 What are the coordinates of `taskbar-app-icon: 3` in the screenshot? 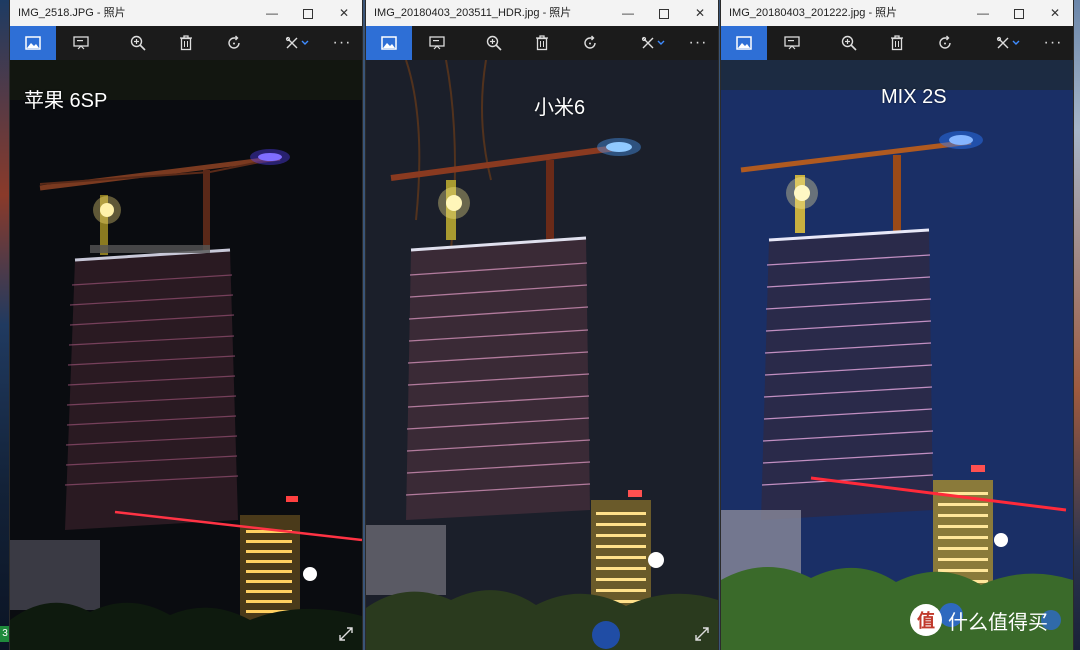 It's located at (5, 634).